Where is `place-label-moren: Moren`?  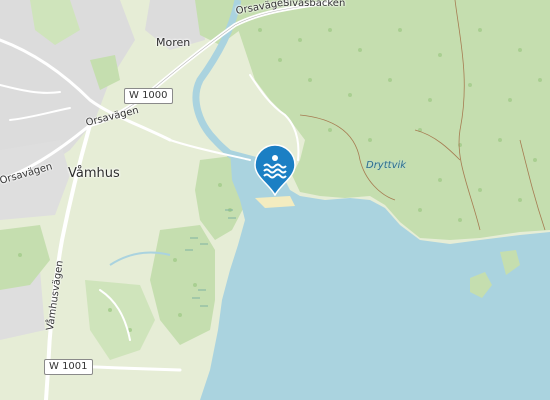
place-label-moren: Moren is located at coordinates (173, 42).